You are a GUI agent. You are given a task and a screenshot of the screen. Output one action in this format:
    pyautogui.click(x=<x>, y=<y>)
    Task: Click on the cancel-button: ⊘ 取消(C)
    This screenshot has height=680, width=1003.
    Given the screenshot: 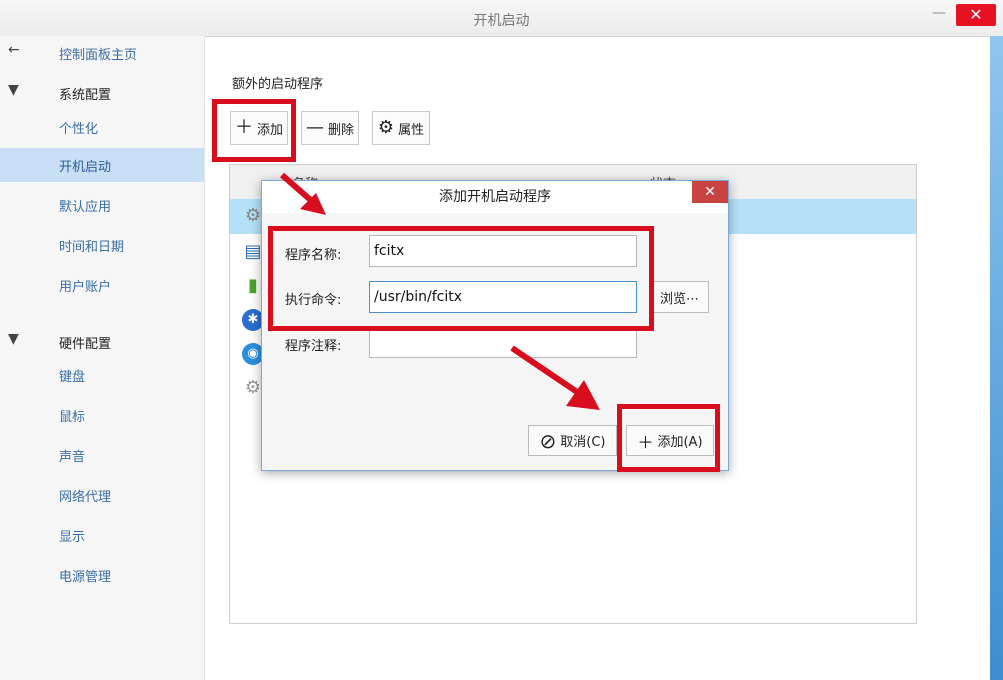 What is the action you would take?
    pyautogui.click(x=572, y=440)
    